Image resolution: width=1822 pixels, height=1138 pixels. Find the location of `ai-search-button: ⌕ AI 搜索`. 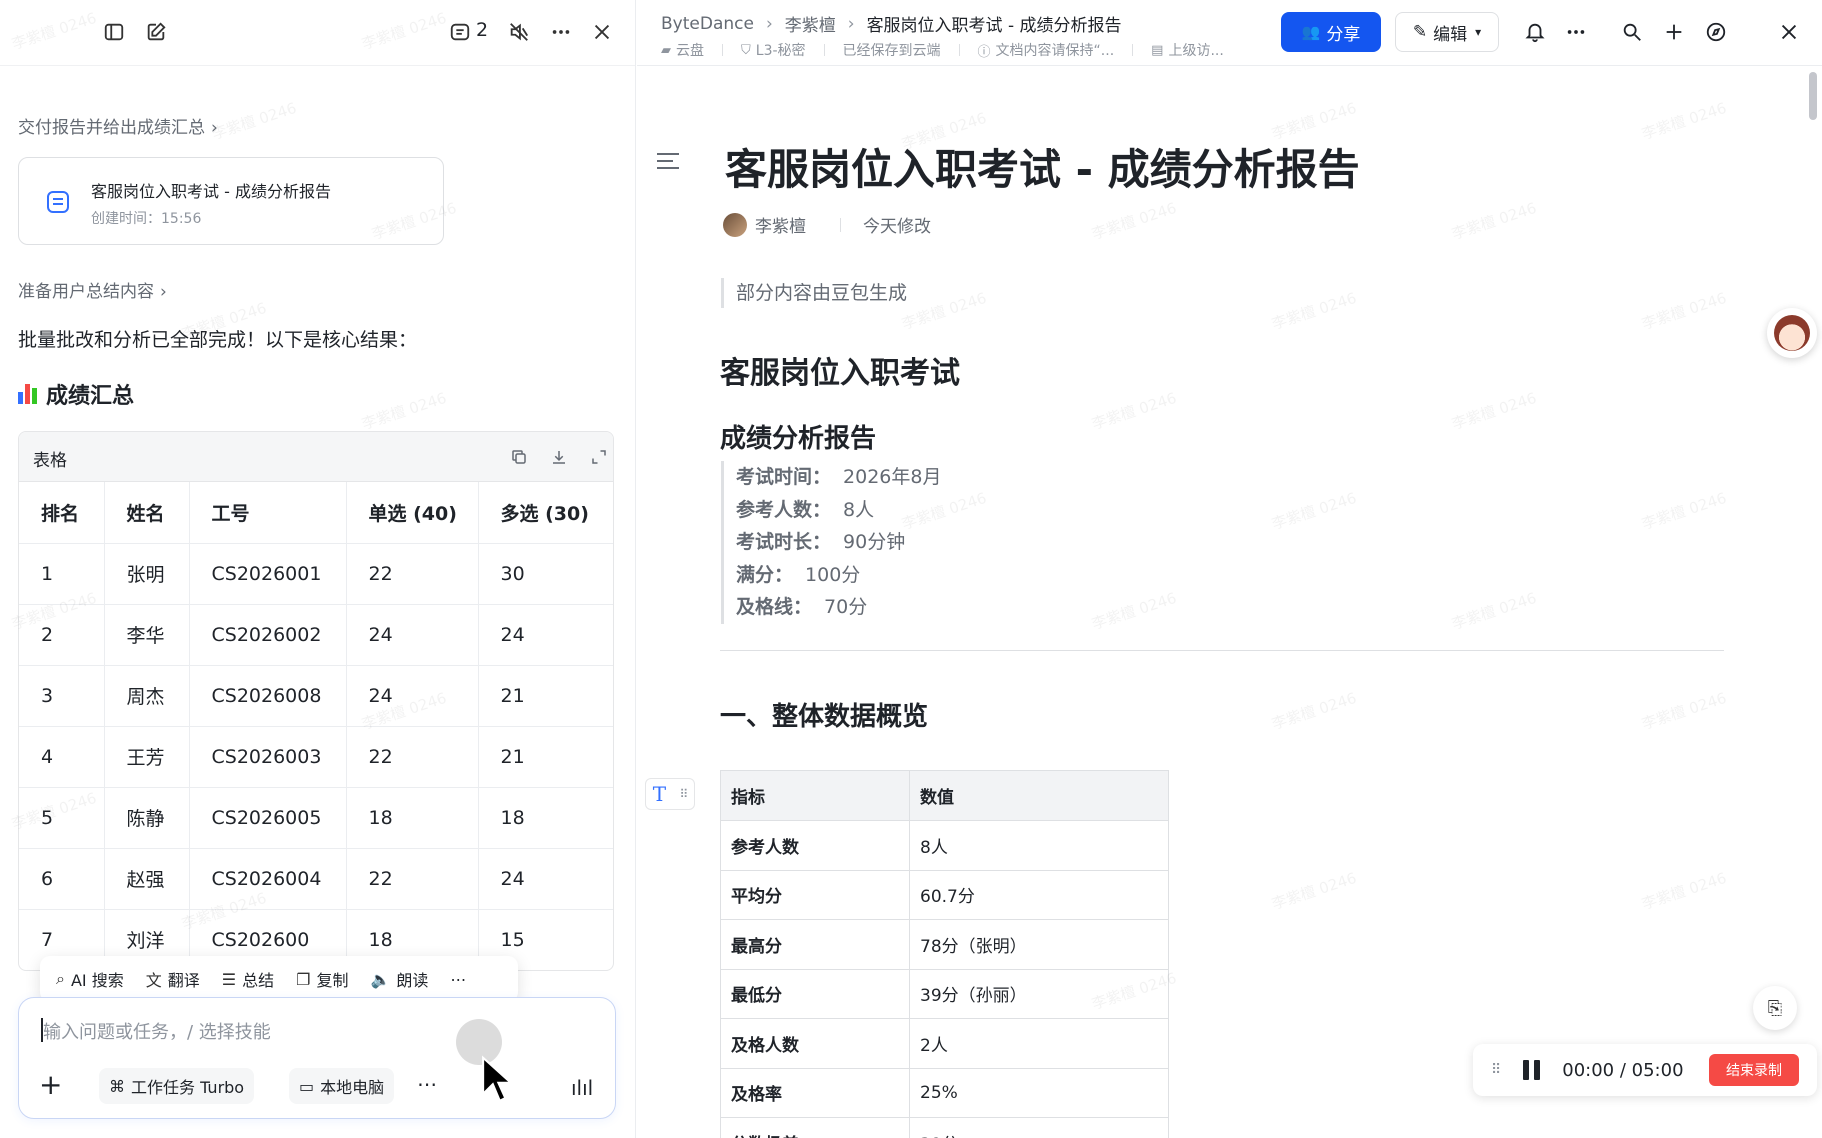

ai-search-button: ⌕ AI 搜索 is located at coordinates (90, 979).